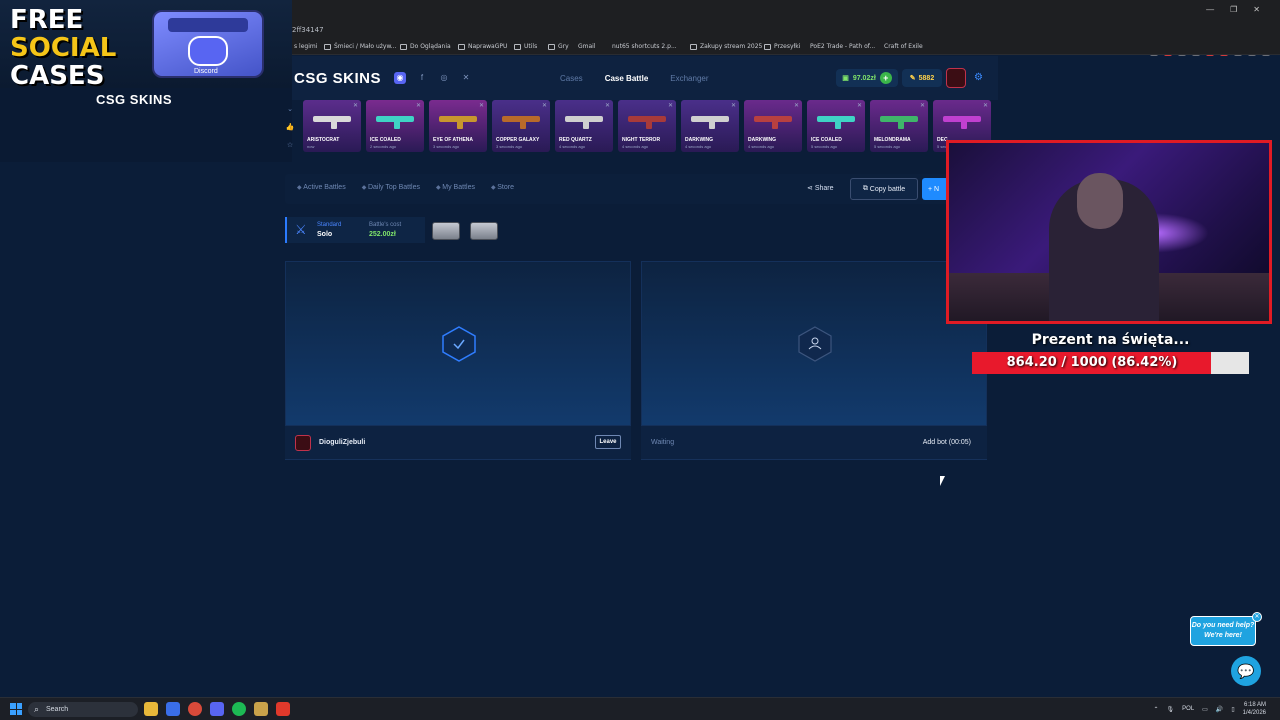 The image size is (1280, 720). Describe the element at coordinates (422, 78) in the screenshot. I see `facebook-icon: f` at that location.